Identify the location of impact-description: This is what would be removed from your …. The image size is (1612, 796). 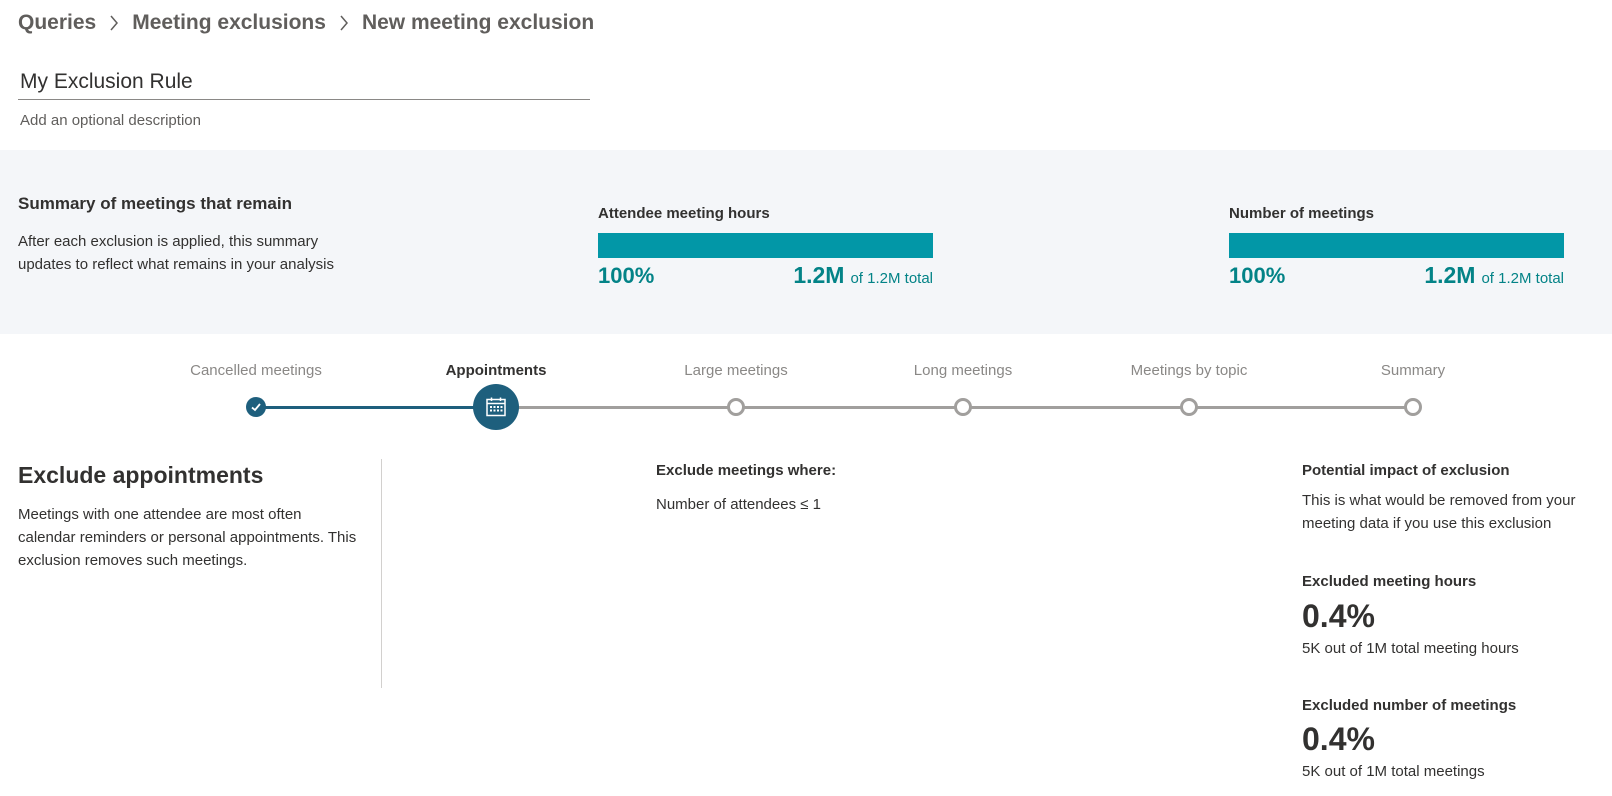
(1439, 512).